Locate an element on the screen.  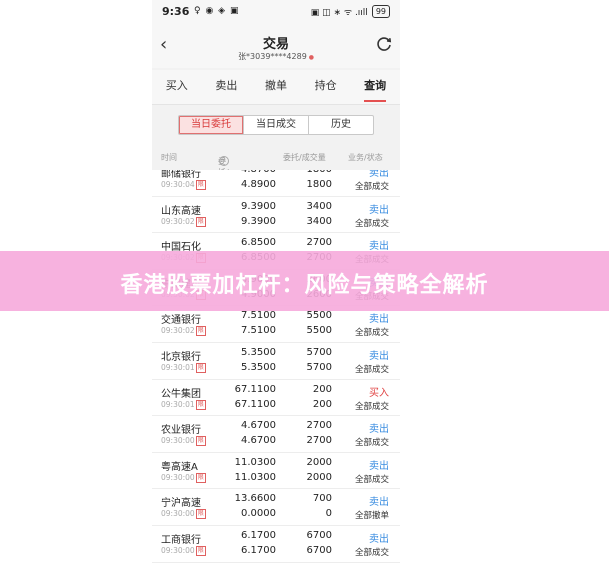
table-row: 工商银行 09:30:00 限 6.1700 6.1700 6700 6700 卖出 全部成交 is located at coordinates (276, 544).